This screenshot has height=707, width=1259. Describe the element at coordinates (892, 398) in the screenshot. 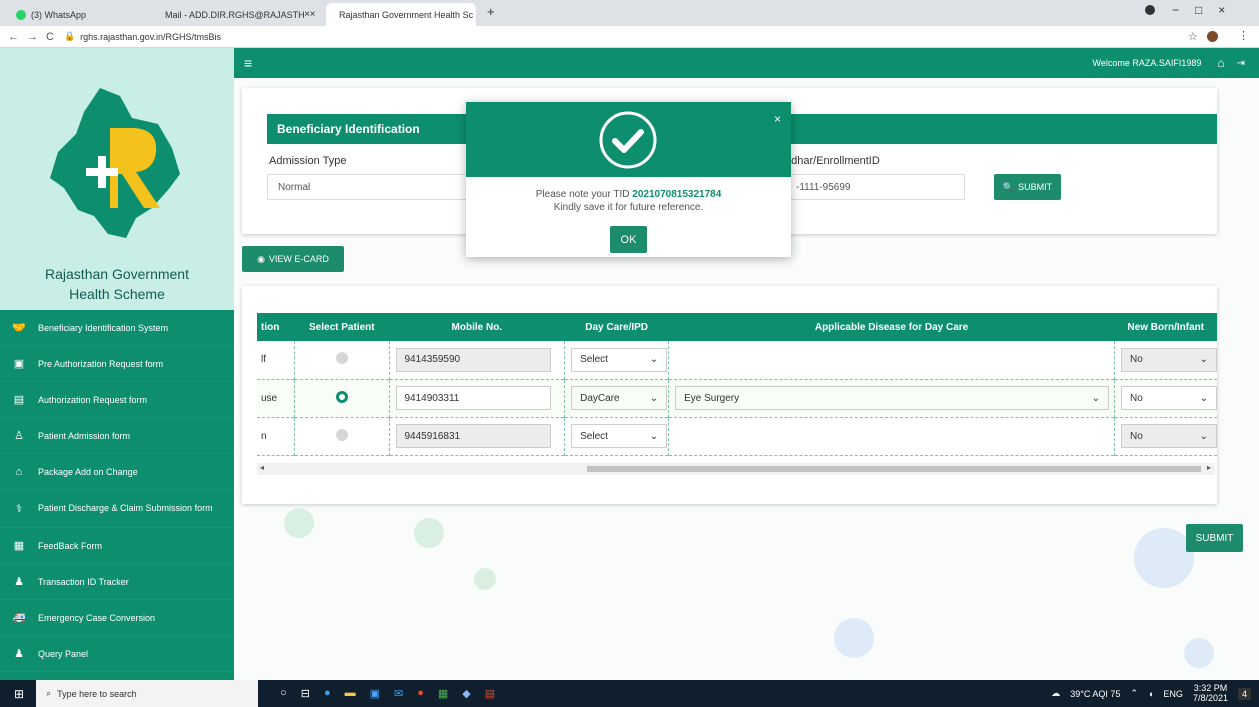

I see `disease-select: Eye Surgery ⌄` at that location.